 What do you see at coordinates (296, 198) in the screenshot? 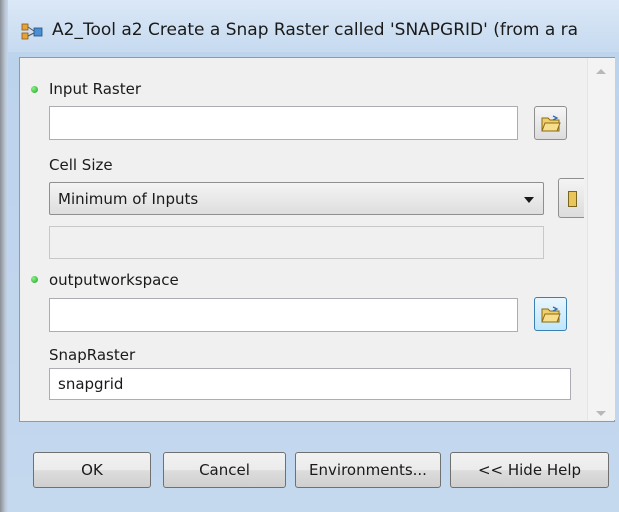
I see `cell-size-dropdown: Minimum of Inputs` at bounding box center [296, 198].